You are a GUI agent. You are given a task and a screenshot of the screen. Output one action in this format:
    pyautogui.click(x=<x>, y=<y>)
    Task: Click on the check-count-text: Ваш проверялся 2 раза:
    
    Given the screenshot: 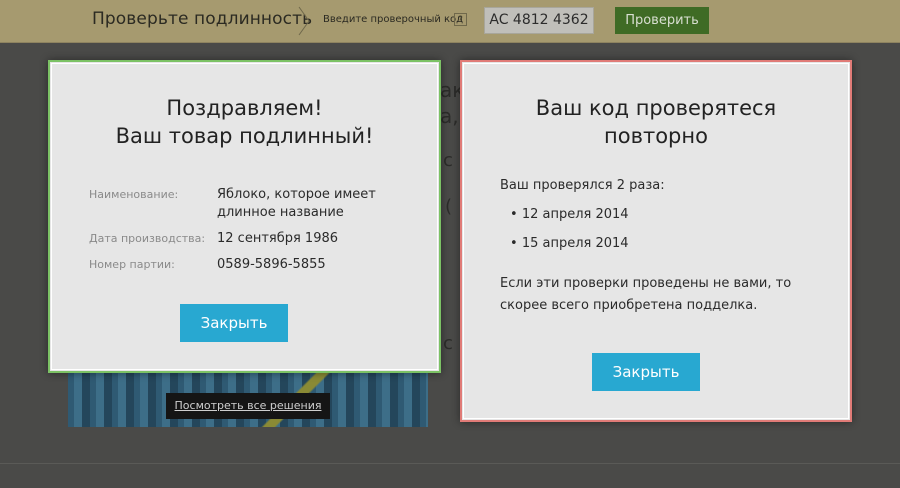 What is the action you would take?
    pyautogui.click(x=582, y=185)
    